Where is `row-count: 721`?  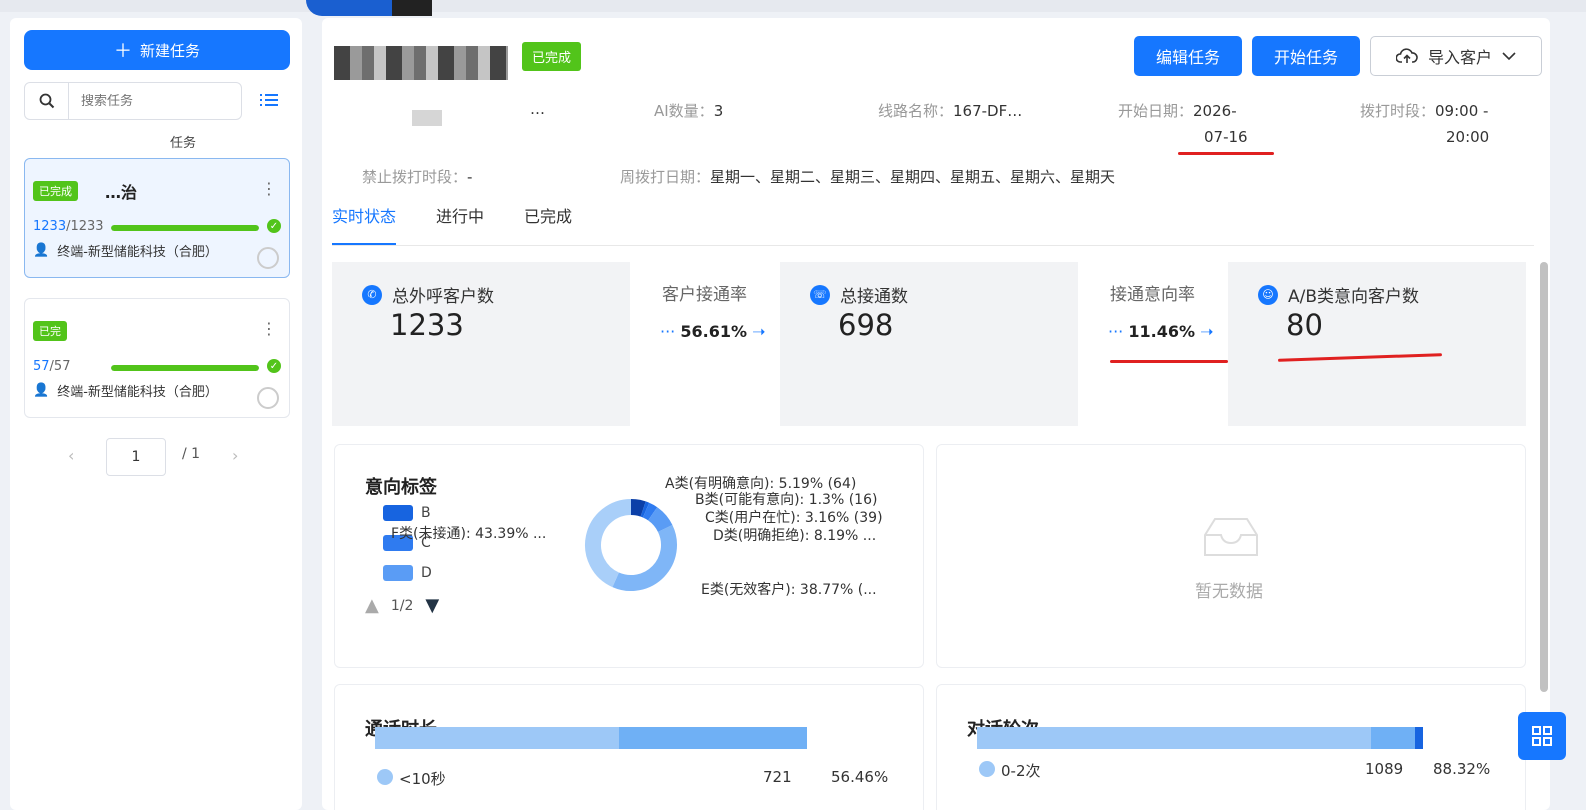 row-count: 721 is located at coordinates (777, 777).